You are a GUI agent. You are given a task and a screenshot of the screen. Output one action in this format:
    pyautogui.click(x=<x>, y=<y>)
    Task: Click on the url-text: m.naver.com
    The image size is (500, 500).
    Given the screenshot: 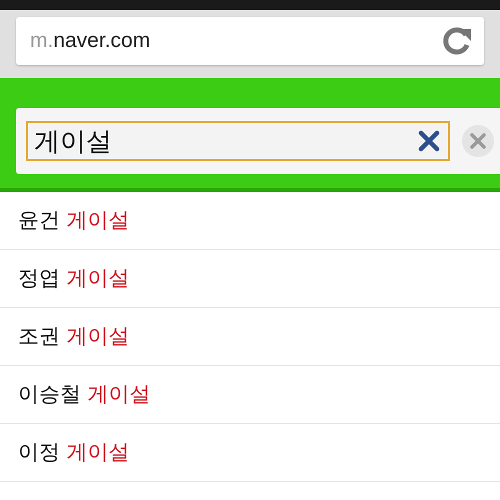 What is the action you would take?
    pyautogui.click(x=90, y=41)
    